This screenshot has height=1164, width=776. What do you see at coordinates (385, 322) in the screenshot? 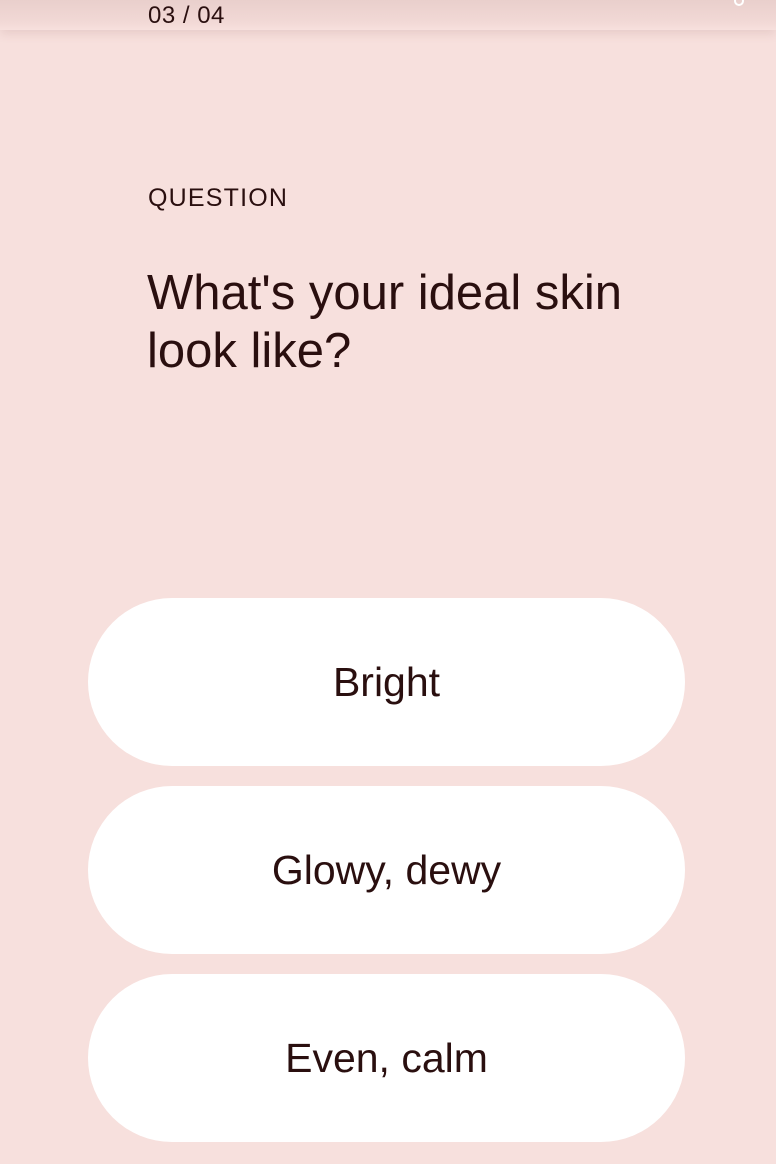
I see `question-text: What's your ideal skin look like?` at bounding box center [385, 322].